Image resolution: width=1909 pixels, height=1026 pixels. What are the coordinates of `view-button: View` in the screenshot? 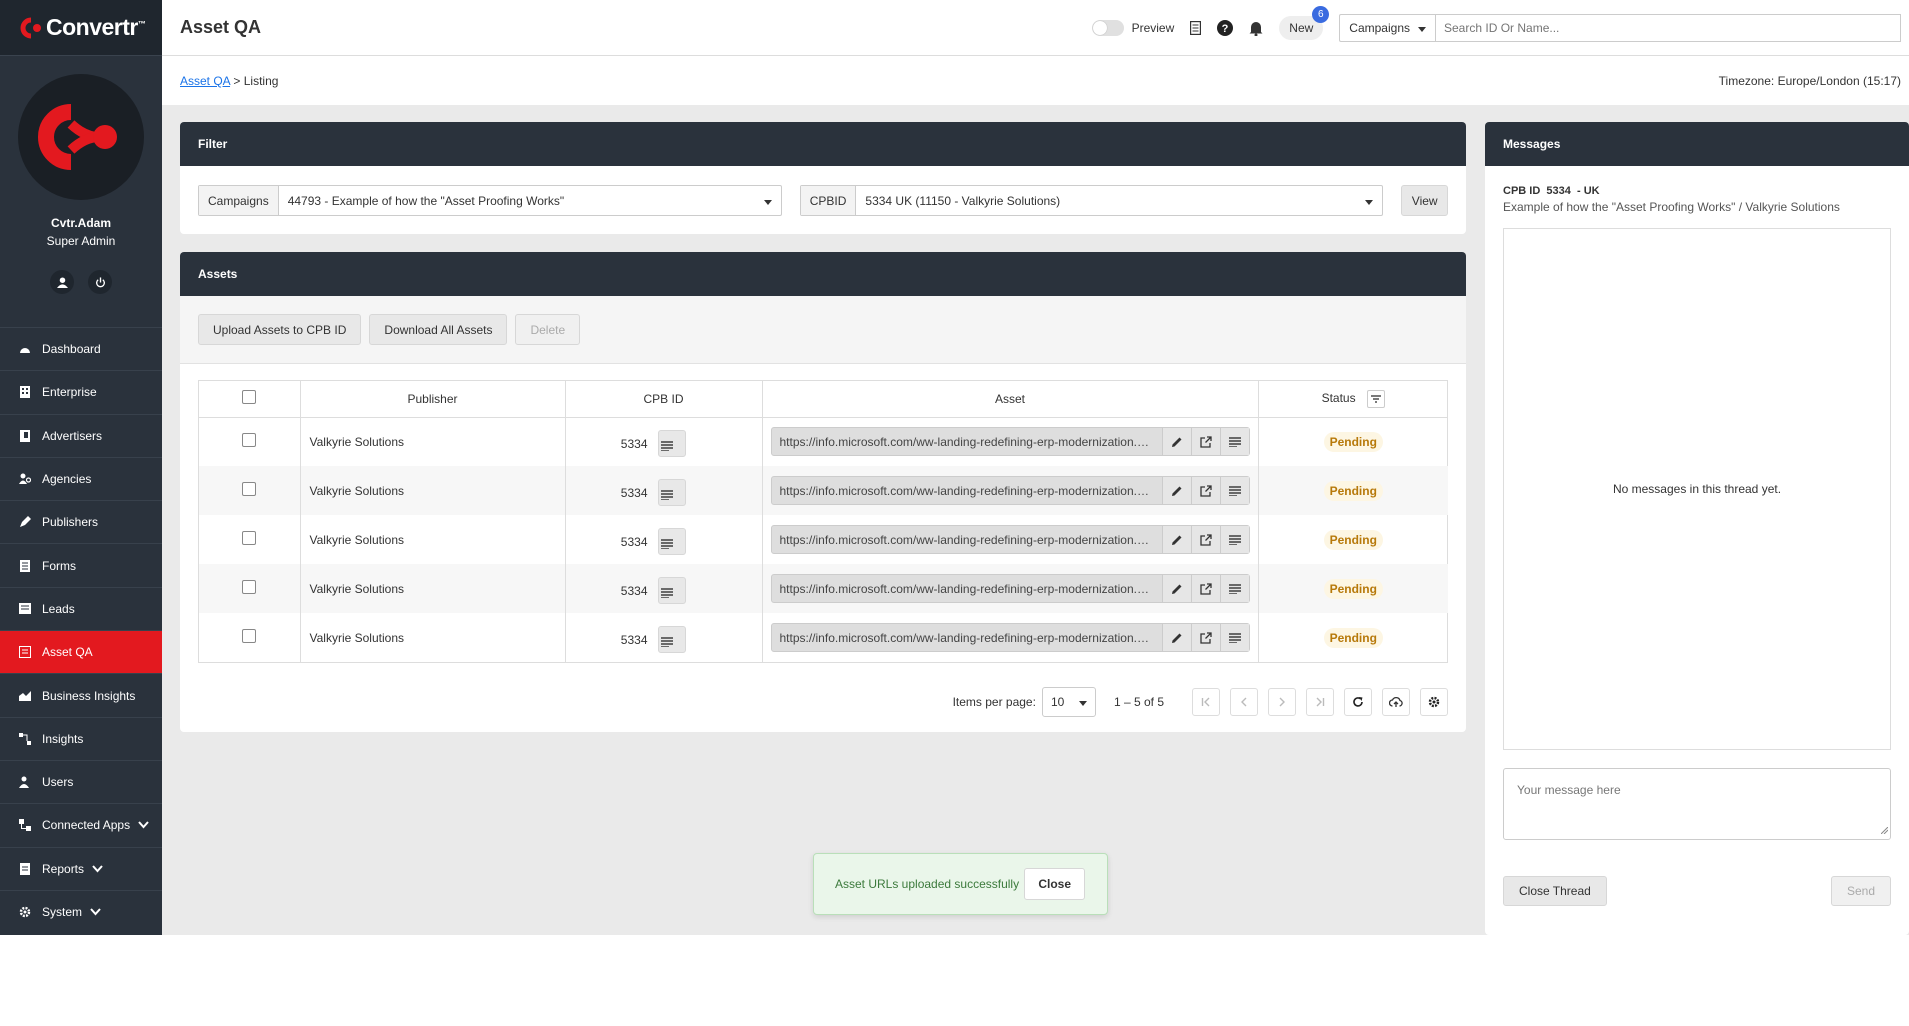 It's located at (1424, 200).